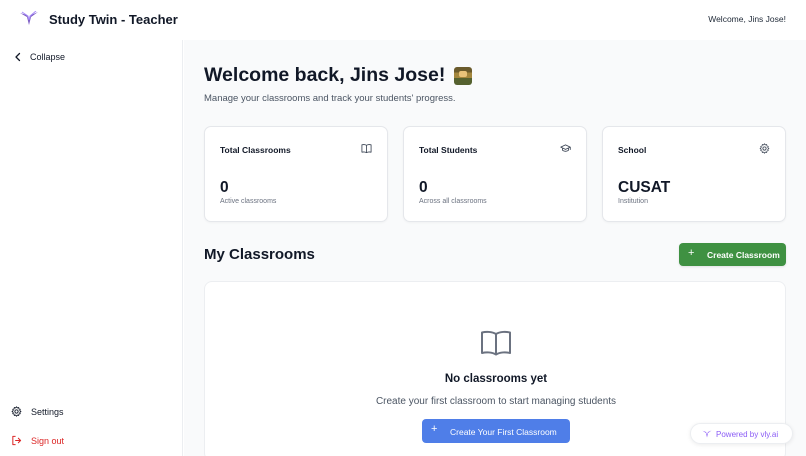  What do you see at coordinates (29, 19) in the screenshot?
I see `v-bird-logo-icon` at bounding box center [29, 19].